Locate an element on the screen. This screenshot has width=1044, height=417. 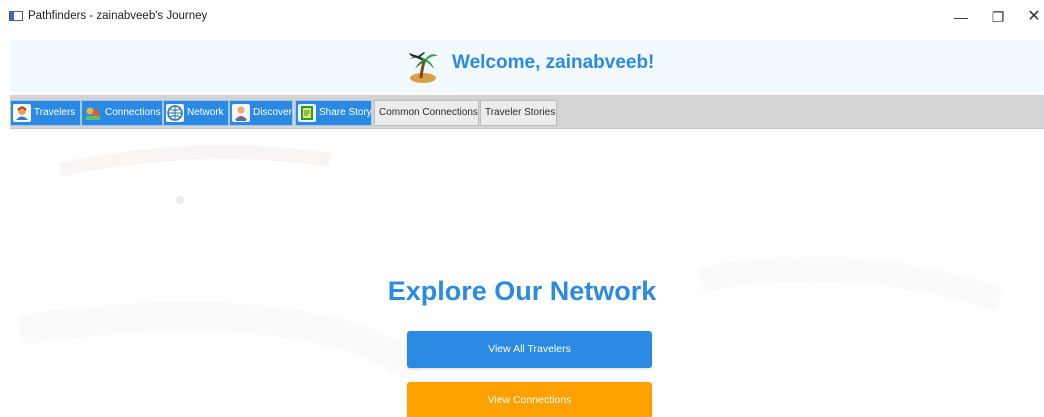
tab-discover-label: Discover is located at coordinates (272, 112).